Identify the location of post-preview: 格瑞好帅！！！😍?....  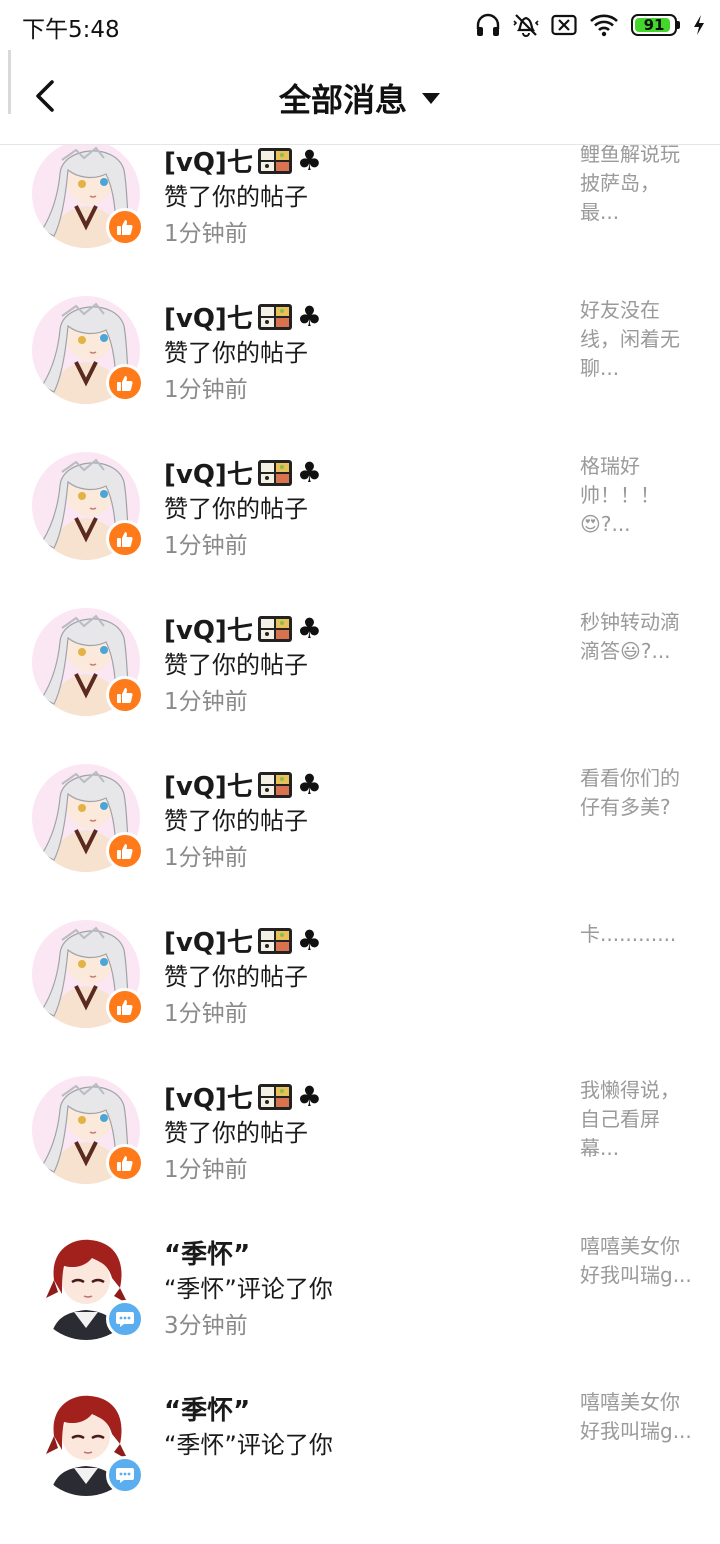
(636, 495).